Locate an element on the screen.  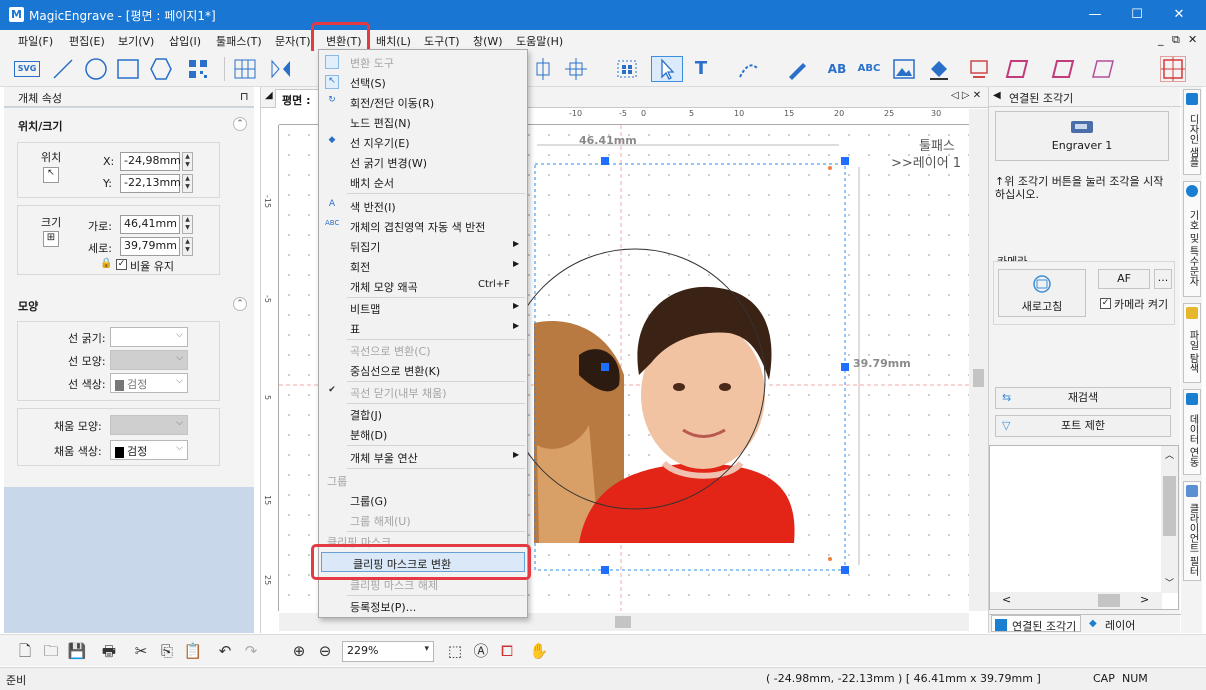
menu-window: 창(W) is located at coordinates (488, 41).